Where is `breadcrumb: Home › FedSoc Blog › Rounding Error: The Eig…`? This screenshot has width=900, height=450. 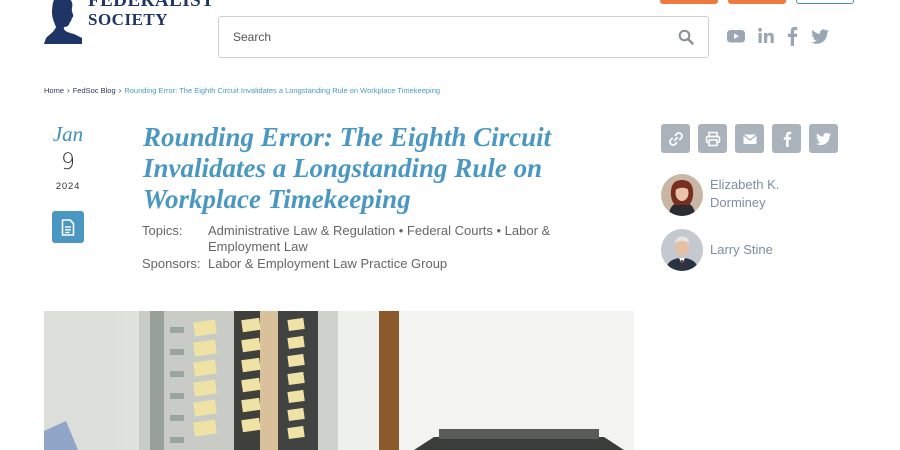 breadcrumb: Home › FedSoc Blog › Rounding Error: The Eig… is located at coordinates (242, 90).